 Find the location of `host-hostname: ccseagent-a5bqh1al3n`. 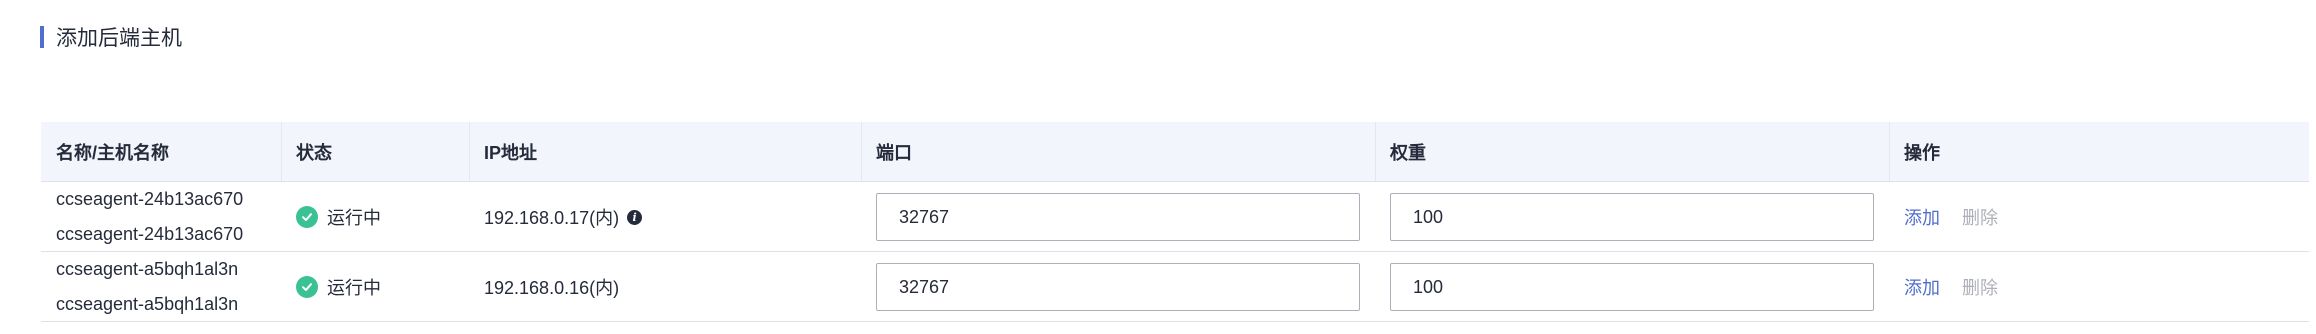

host-hostname: ccseagent-a5bqh1al3n is located at coordinates (147, 304).